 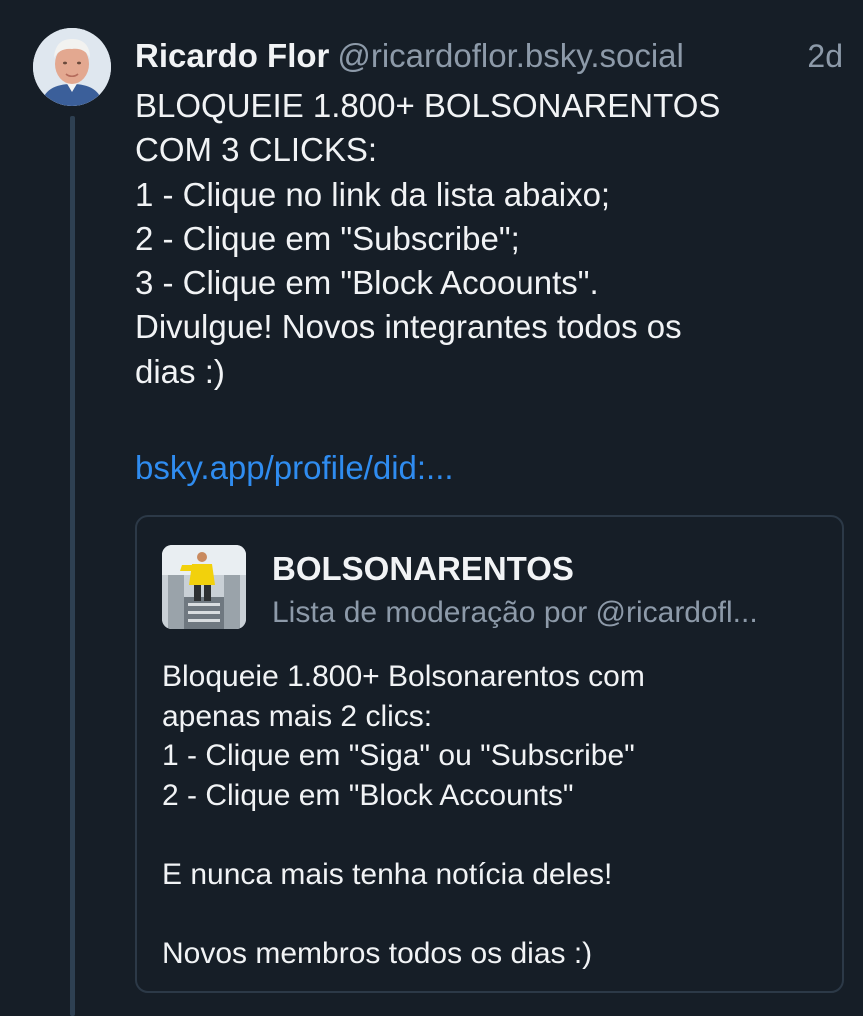 I want to click on text-line: E nunca mais tenha notícia deles!, so click(x=387, y=874).